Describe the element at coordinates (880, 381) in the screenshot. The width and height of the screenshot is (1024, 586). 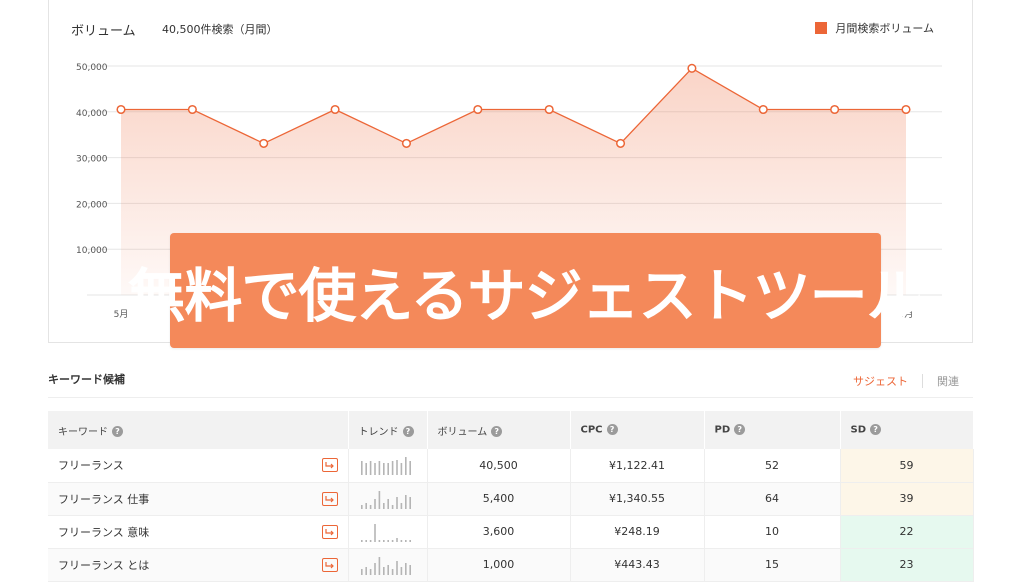
I see `tab-suggest: サジェスト` at that location.